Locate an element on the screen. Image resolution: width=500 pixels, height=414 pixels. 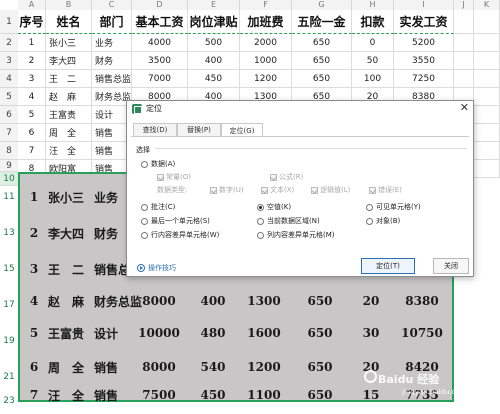
selected-cell: 7 is located at coordinates (34, 395).